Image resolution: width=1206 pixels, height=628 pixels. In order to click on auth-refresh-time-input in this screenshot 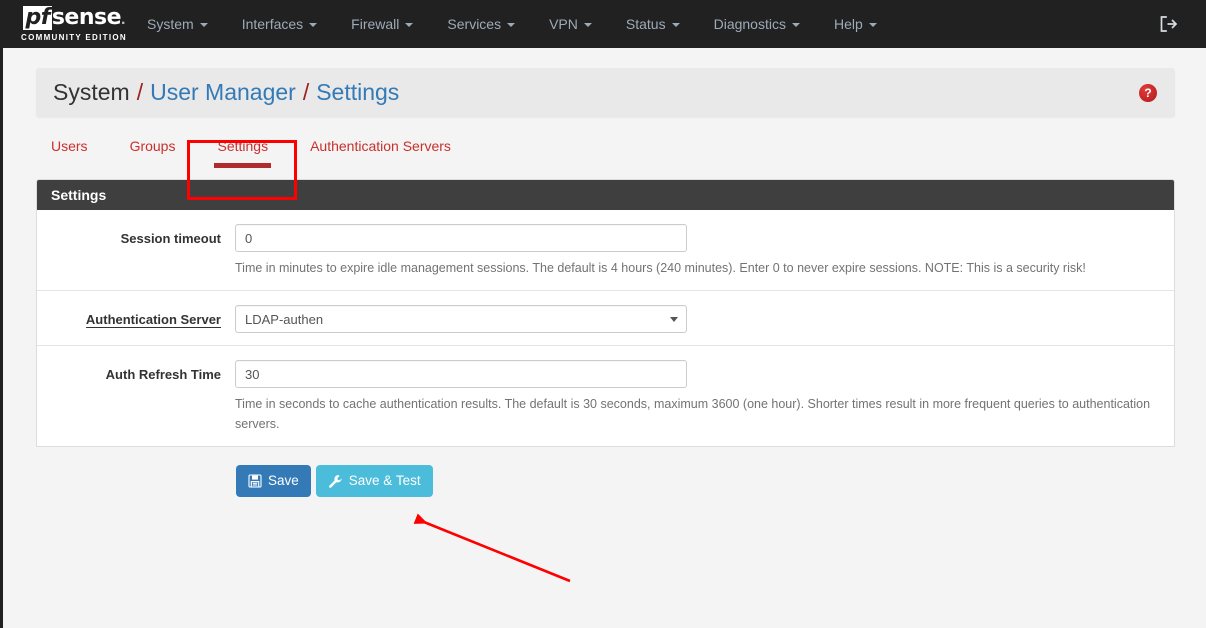, I will do `click(461, 374)`.